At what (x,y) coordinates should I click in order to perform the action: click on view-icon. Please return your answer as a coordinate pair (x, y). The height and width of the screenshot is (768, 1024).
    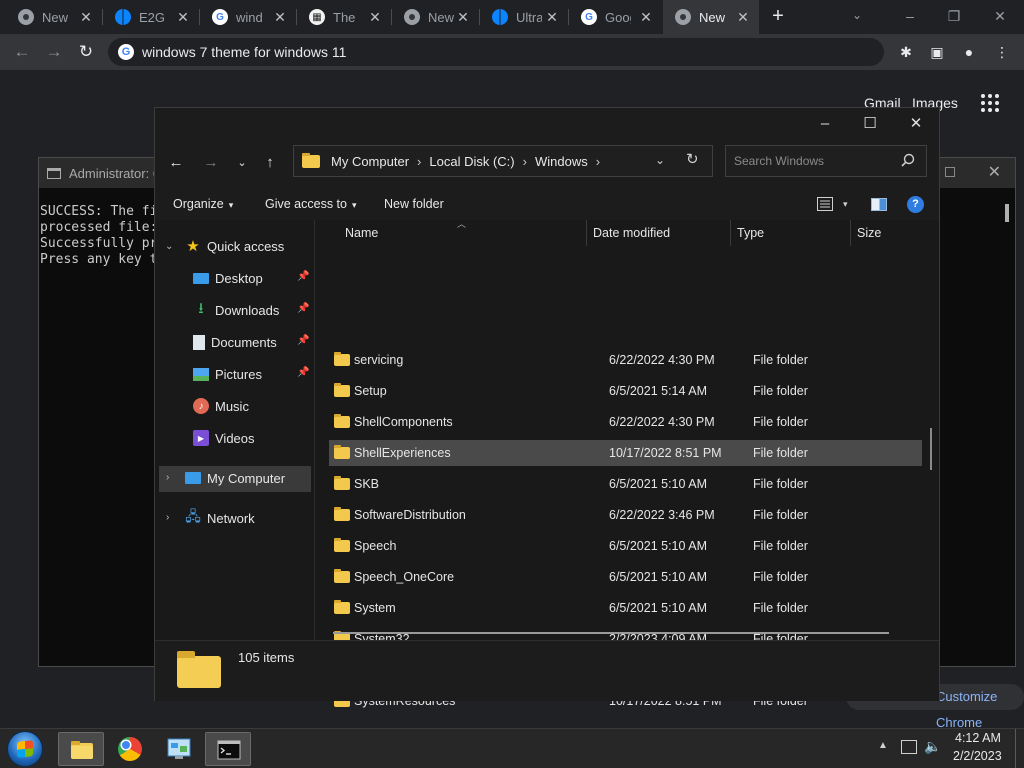
    Looking at the image, I should click on (825, 204).